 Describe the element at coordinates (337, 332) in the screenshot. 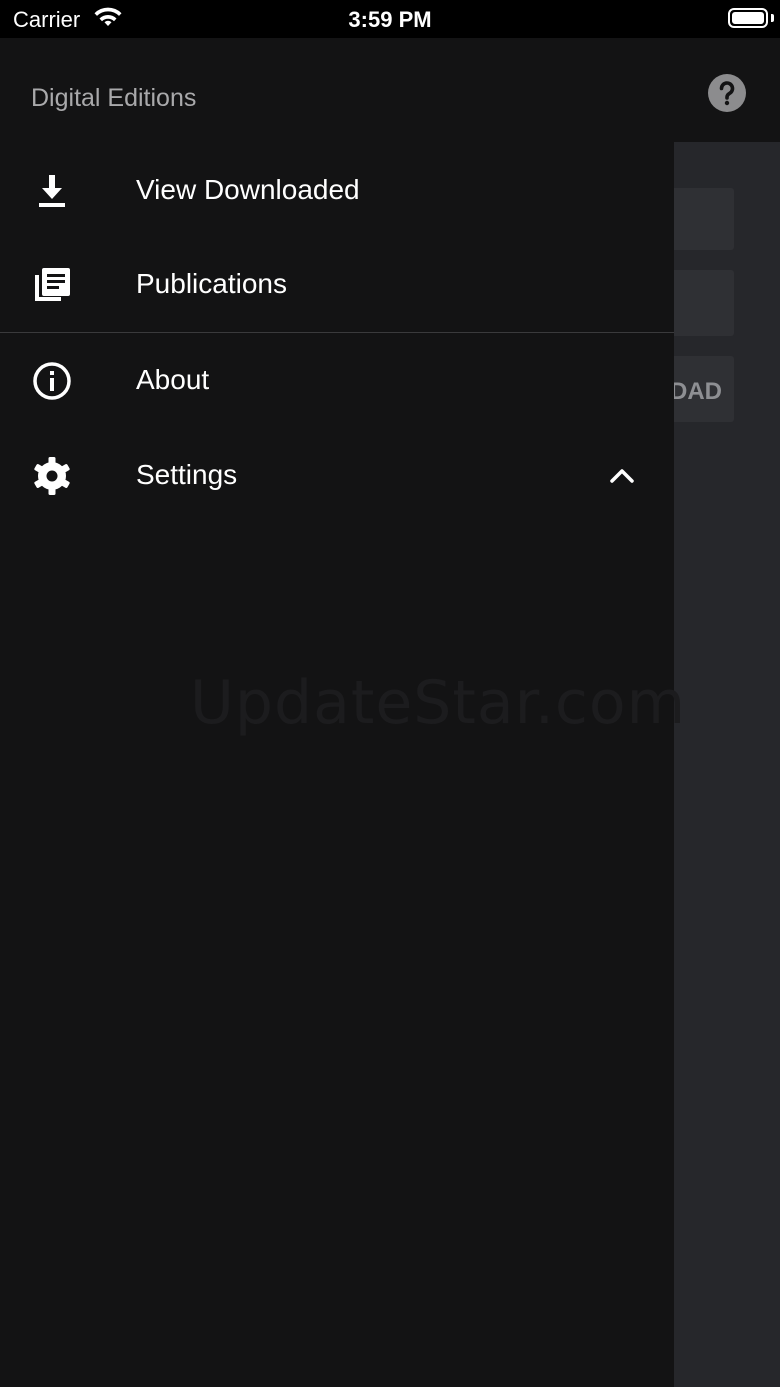

I see `menu-divider` at that location.